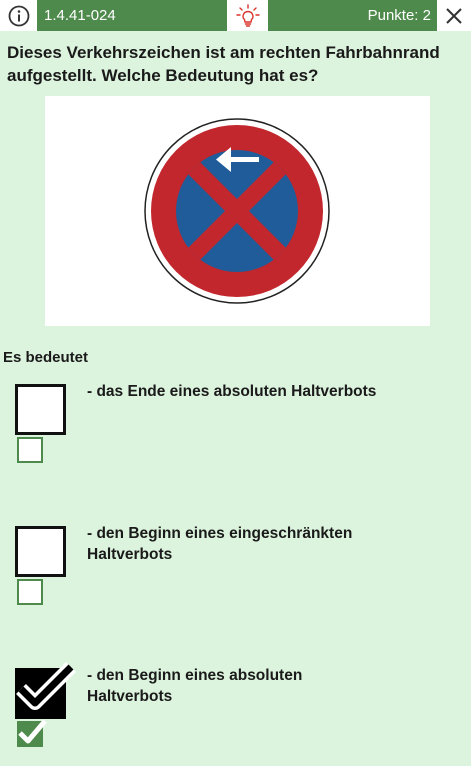  I want to click on close-icon, so click(454, 15).